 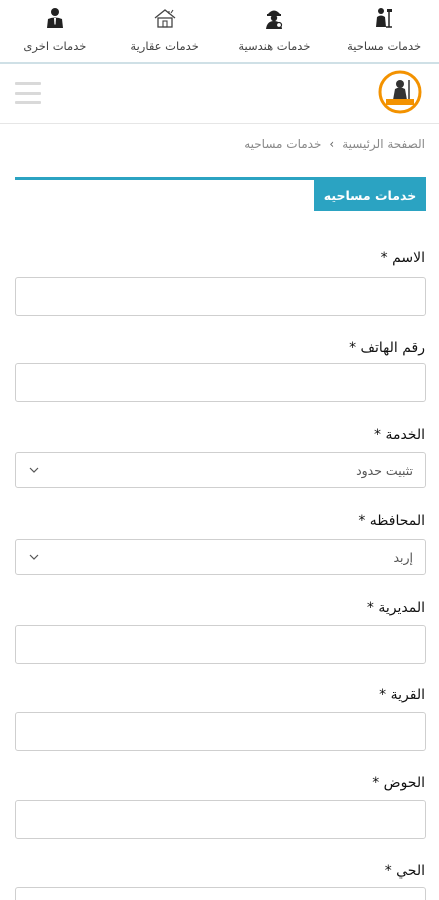 I want to click on breadcrumb: الصفحة الرئيسية › خدمات مساحيه, so click(x=219, y=144).